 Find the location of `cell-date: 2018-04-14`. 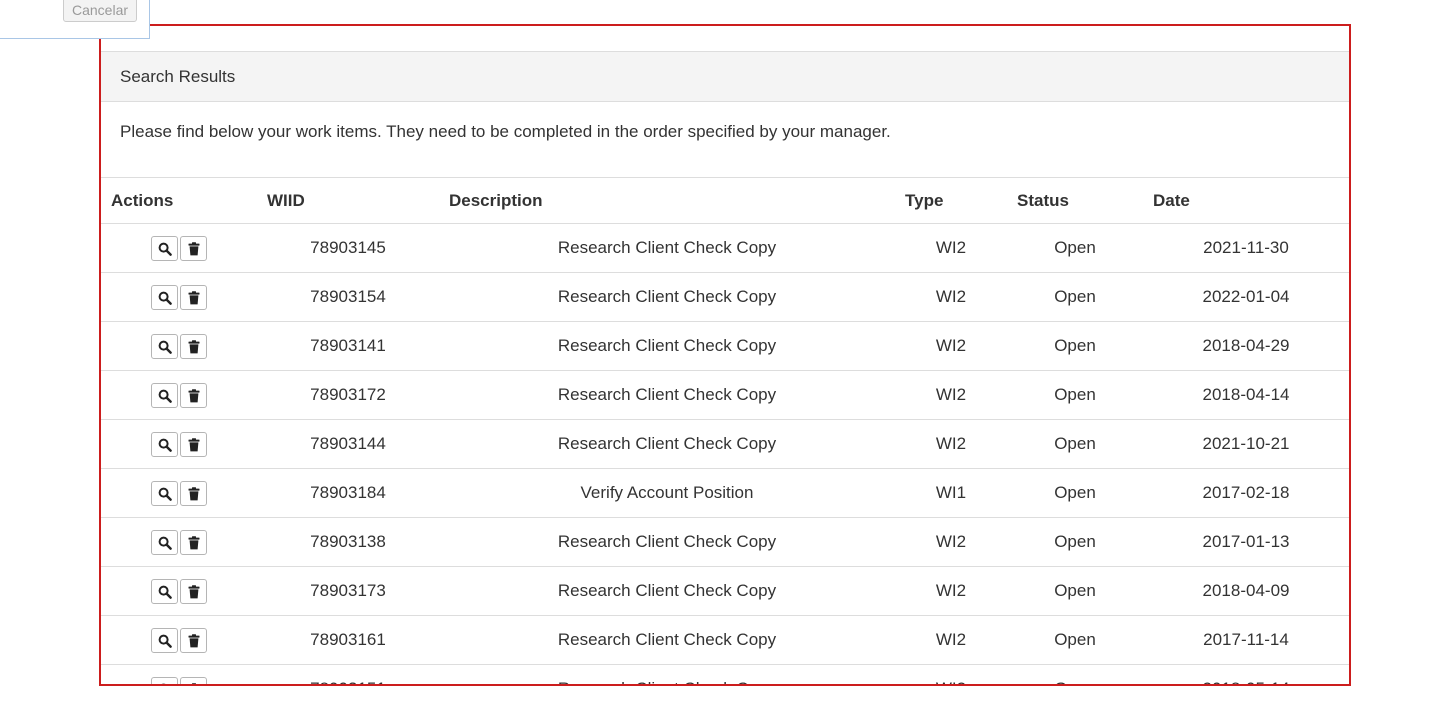

cell-date: 2018-04-14 is located at coordinates (1246, 395).